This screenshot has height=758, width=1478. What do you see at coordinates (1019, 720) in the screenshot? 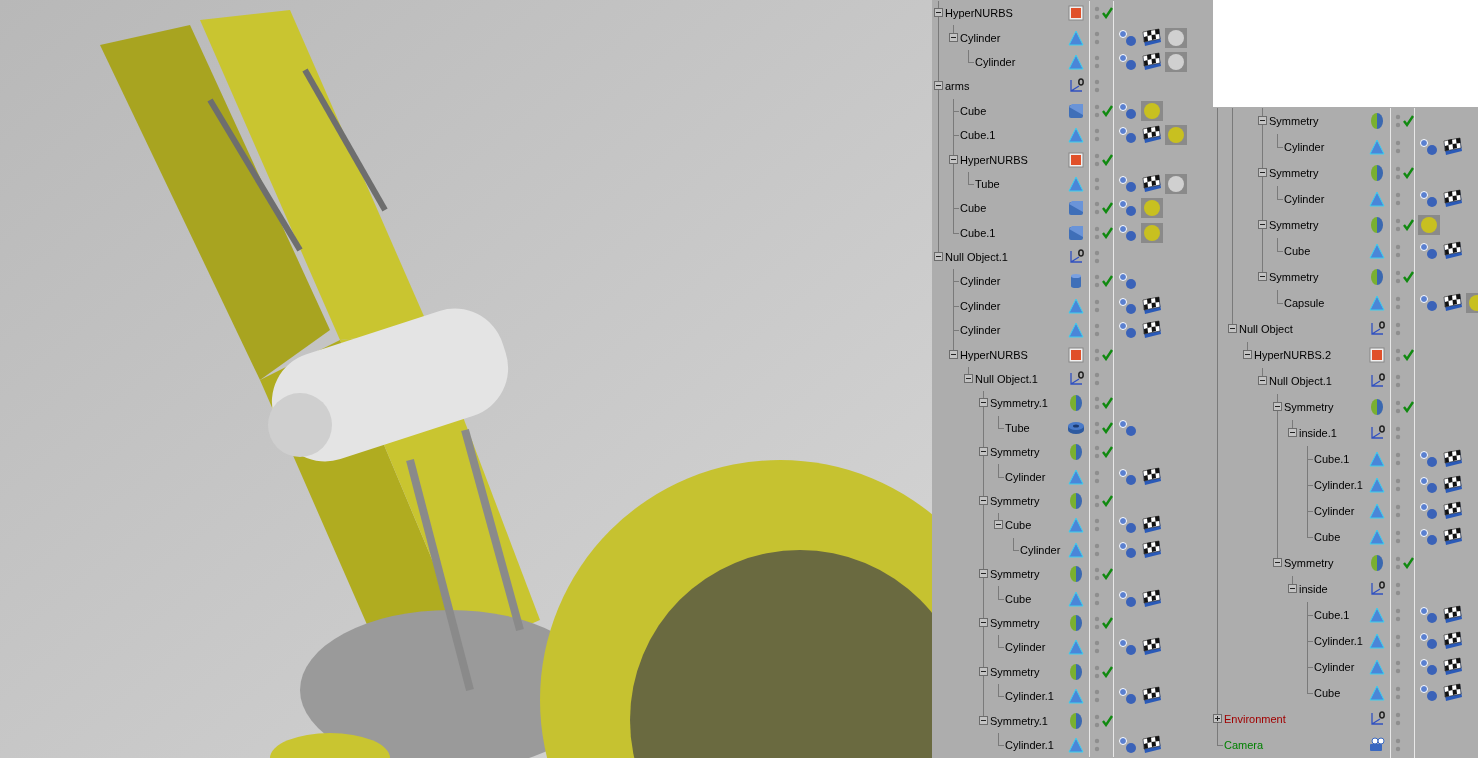
I see `object-name: Symmetry.1` at bounding box center [1019, 720].